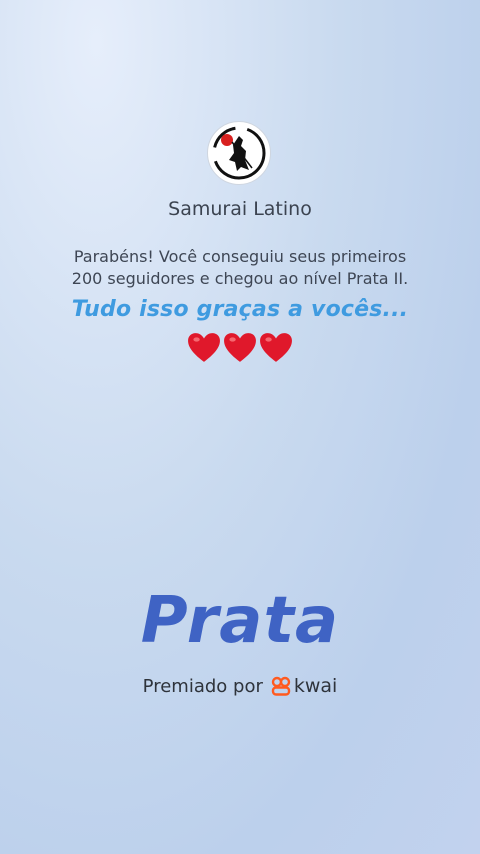  Describe the element at coordinates (281, 686) in the screenshot. I see `kwai-logo-icon` at that location.